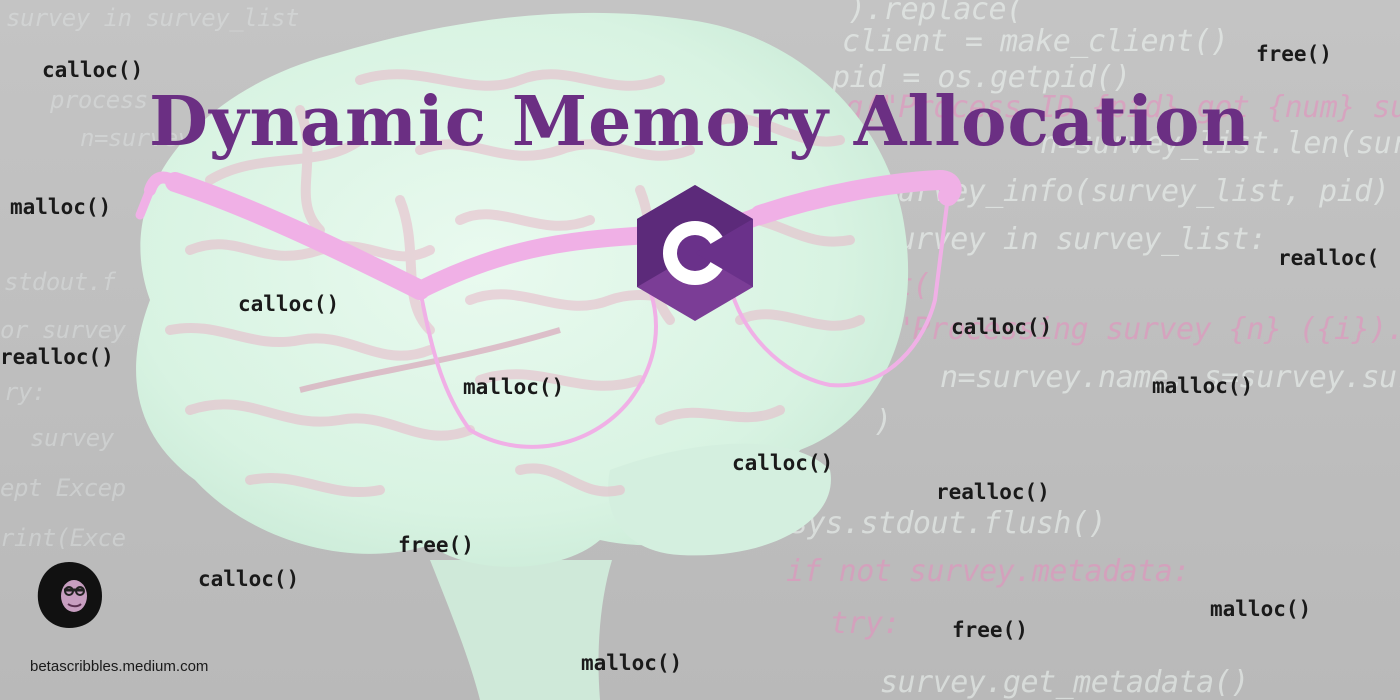 This screenshot has height=700, width=1400. I want to click on author-avatar-icon, so click(69, 595).